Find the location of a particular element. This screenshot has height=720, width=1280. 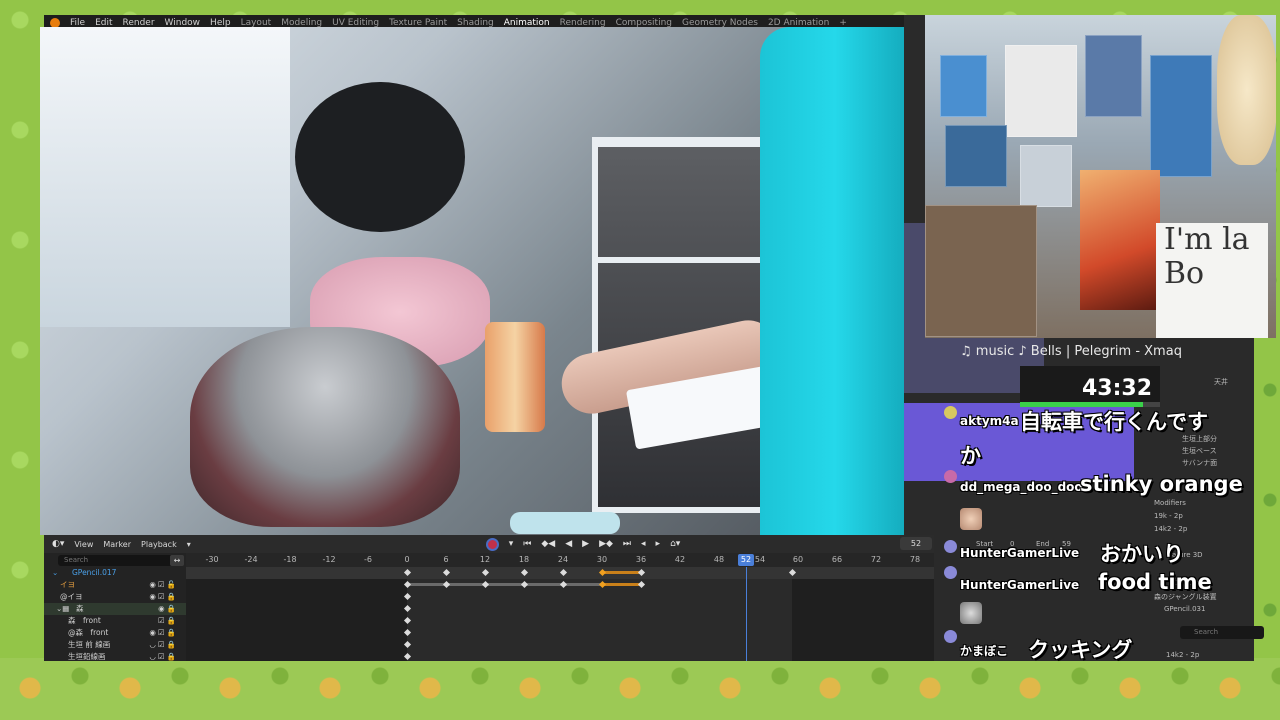

ruler-tick: -30 is located at coordinates (212, 559).